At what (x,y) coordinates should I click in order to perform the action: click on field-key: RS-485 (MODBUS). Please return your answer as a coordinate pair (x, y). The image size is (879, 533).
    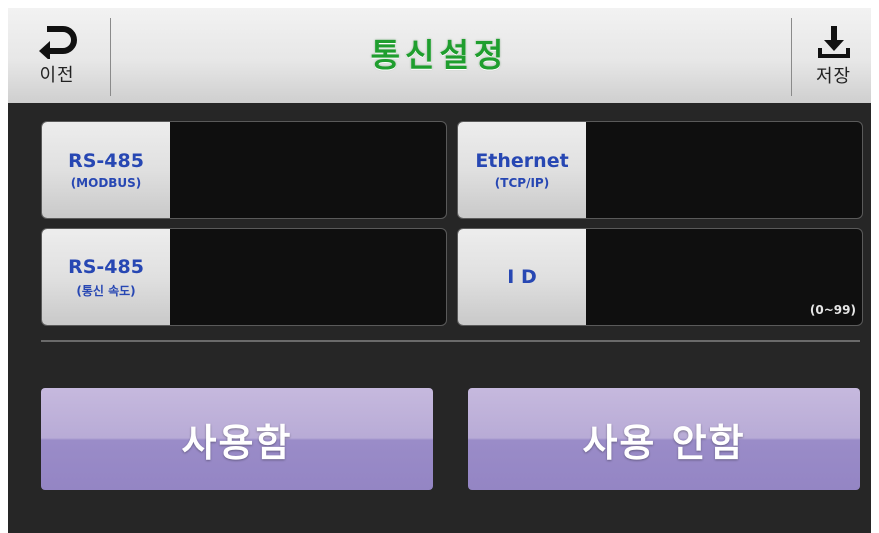
    Looking at the image, I should click on (106, 170).